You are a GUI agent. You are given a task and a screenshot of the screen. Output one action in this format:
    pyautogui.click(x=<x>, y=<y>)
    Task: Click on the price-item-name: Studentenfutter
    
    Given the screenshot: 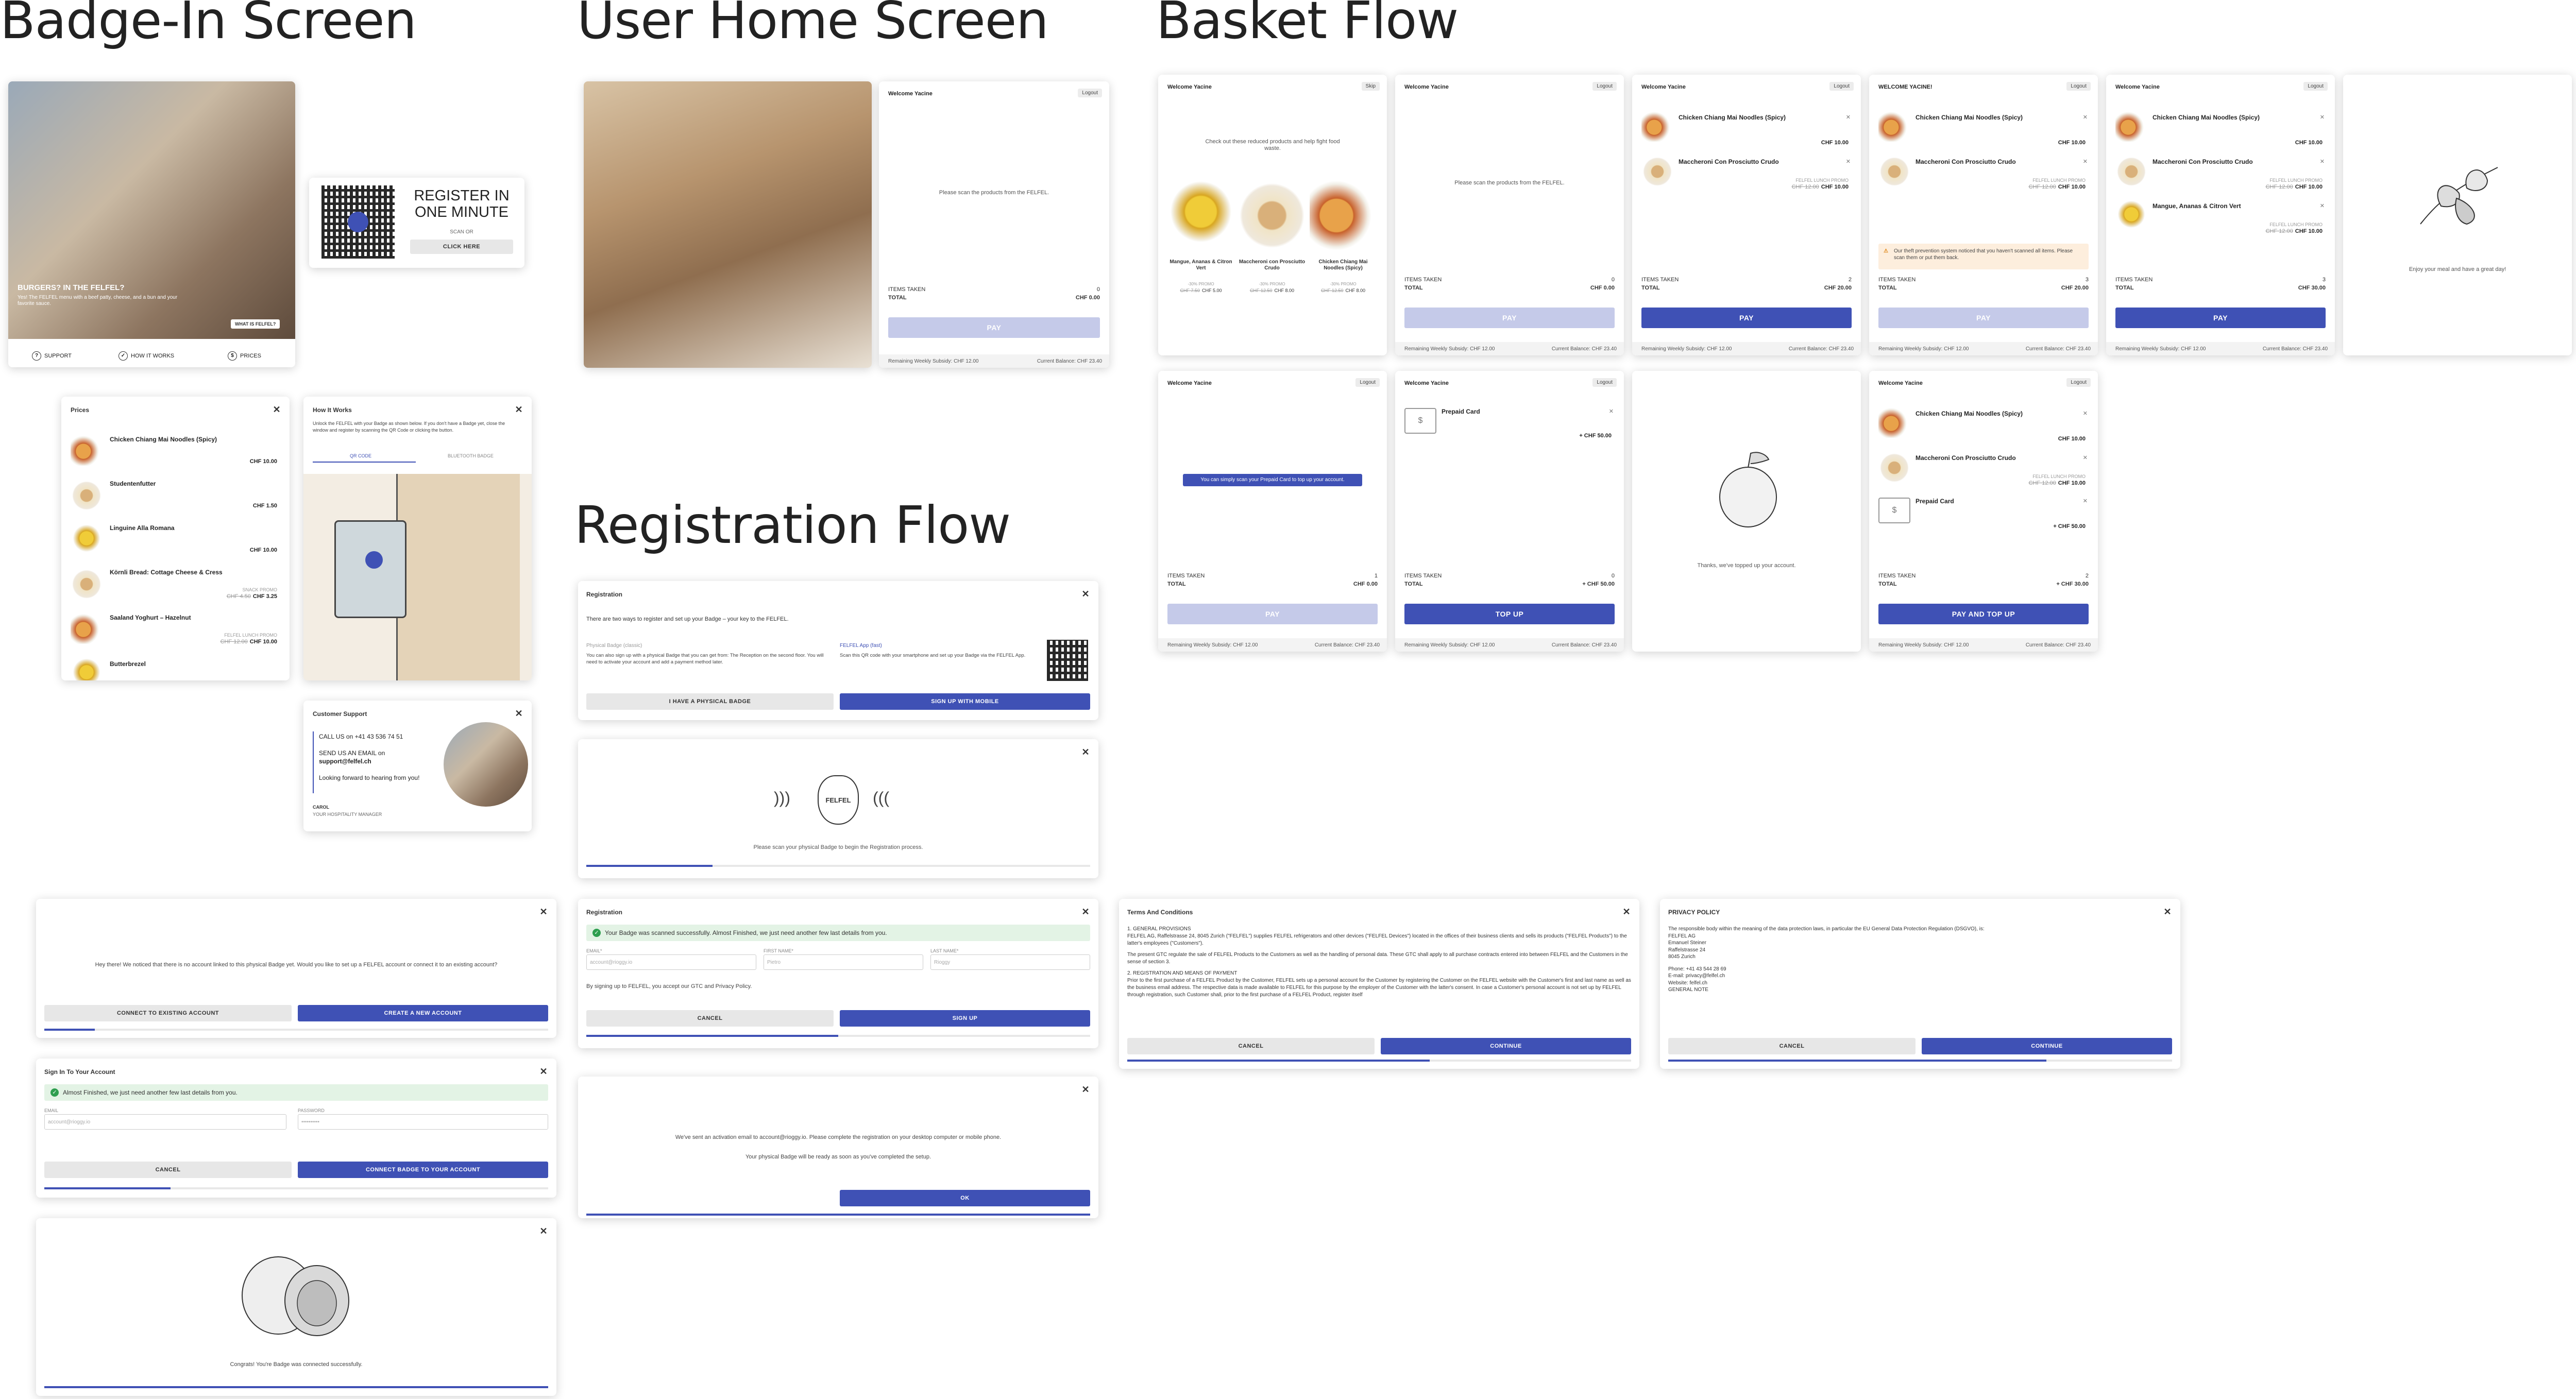 What is the action you would take?
    pyautogui.click(x=133, y=483)
    